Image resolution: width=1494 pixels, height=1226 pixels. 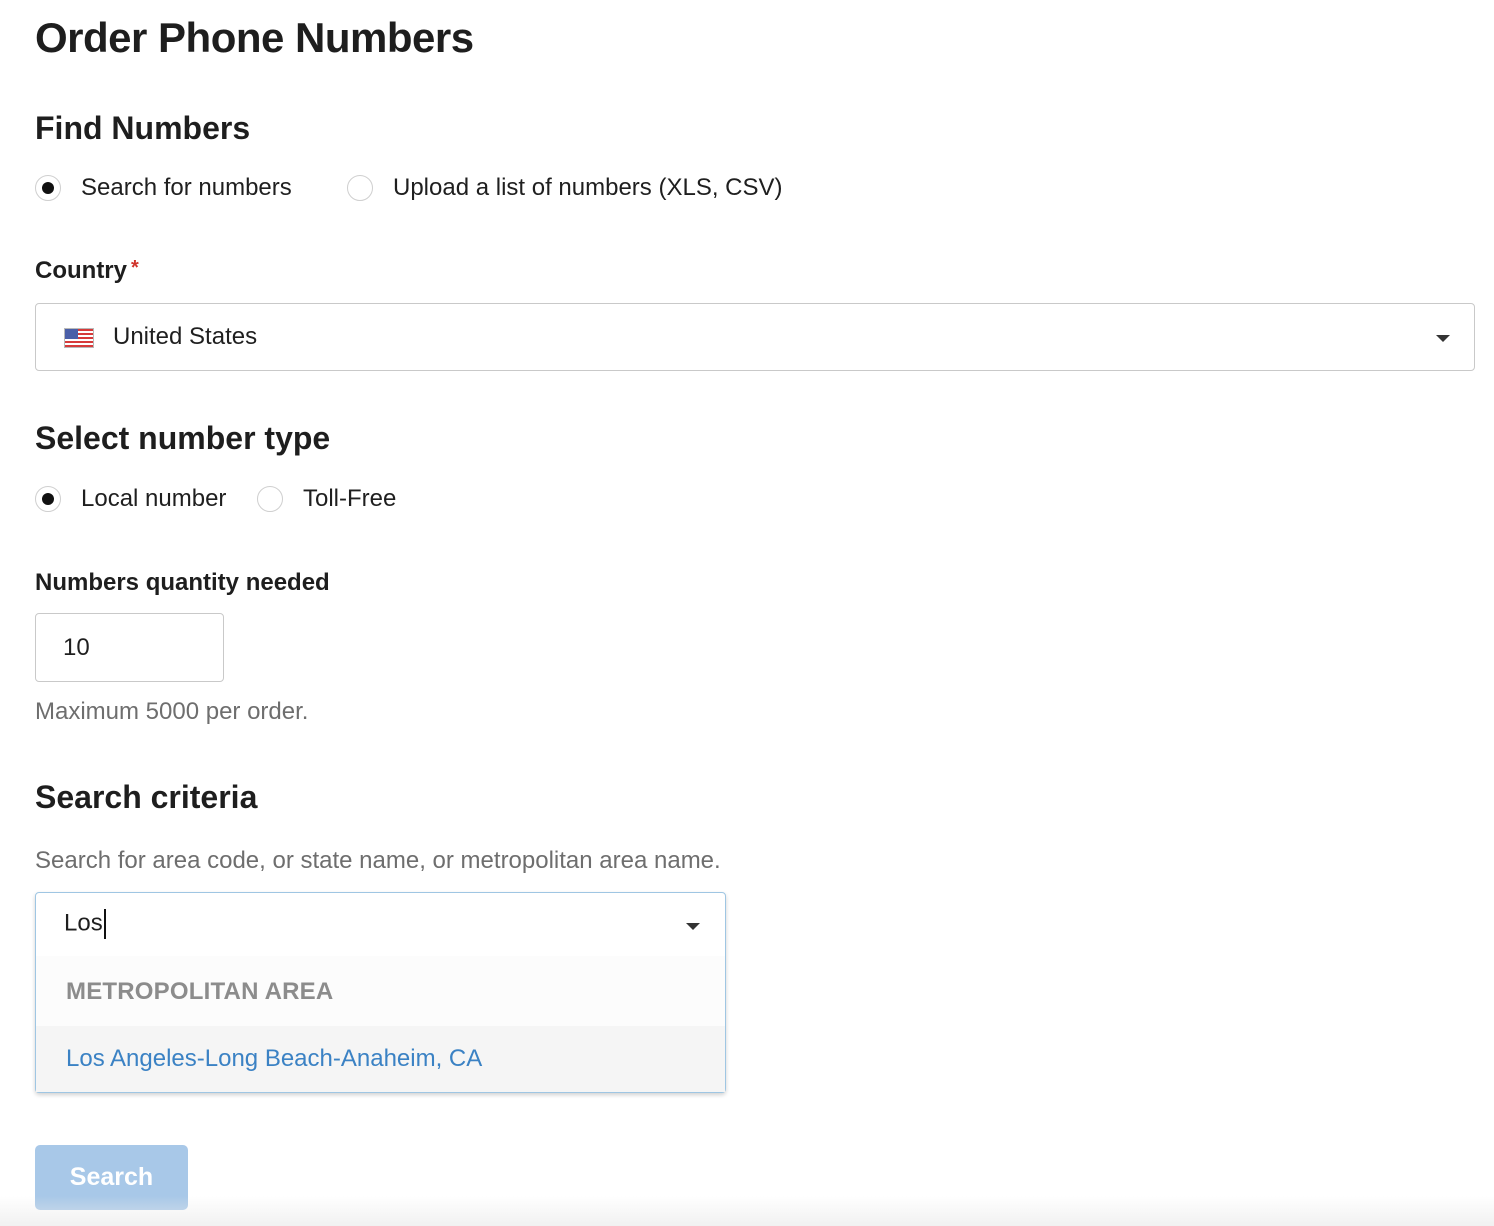 I want to click on radio-toll-free: Toll-Free, so click(x=326, y=499).